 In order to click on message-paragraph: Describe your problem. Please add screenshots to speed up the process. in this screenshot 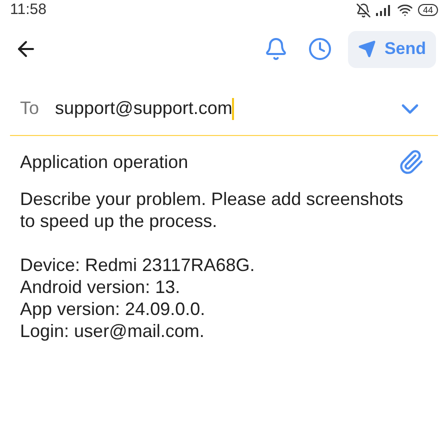, I will do `click(212, 210)`.